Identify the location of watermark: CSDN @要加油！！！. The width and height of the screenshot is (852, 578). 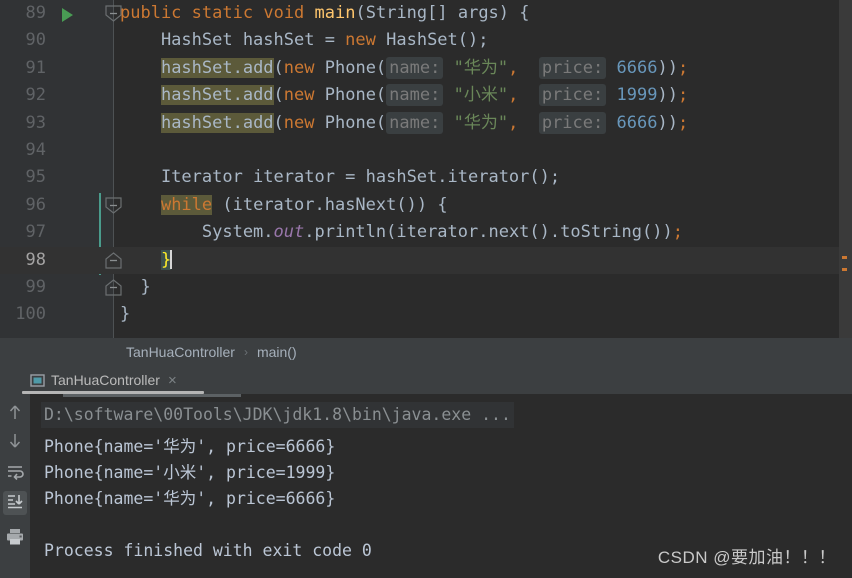
(746, 557).